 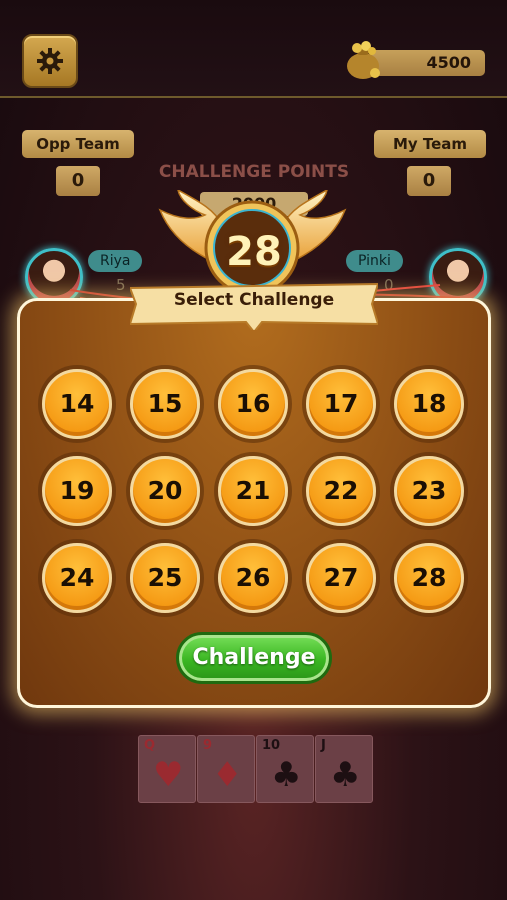 What do you see at coordinates (341, 491) in the screenshot?
I see `challenge-option-22: 22` at bounding box center [341, 491].